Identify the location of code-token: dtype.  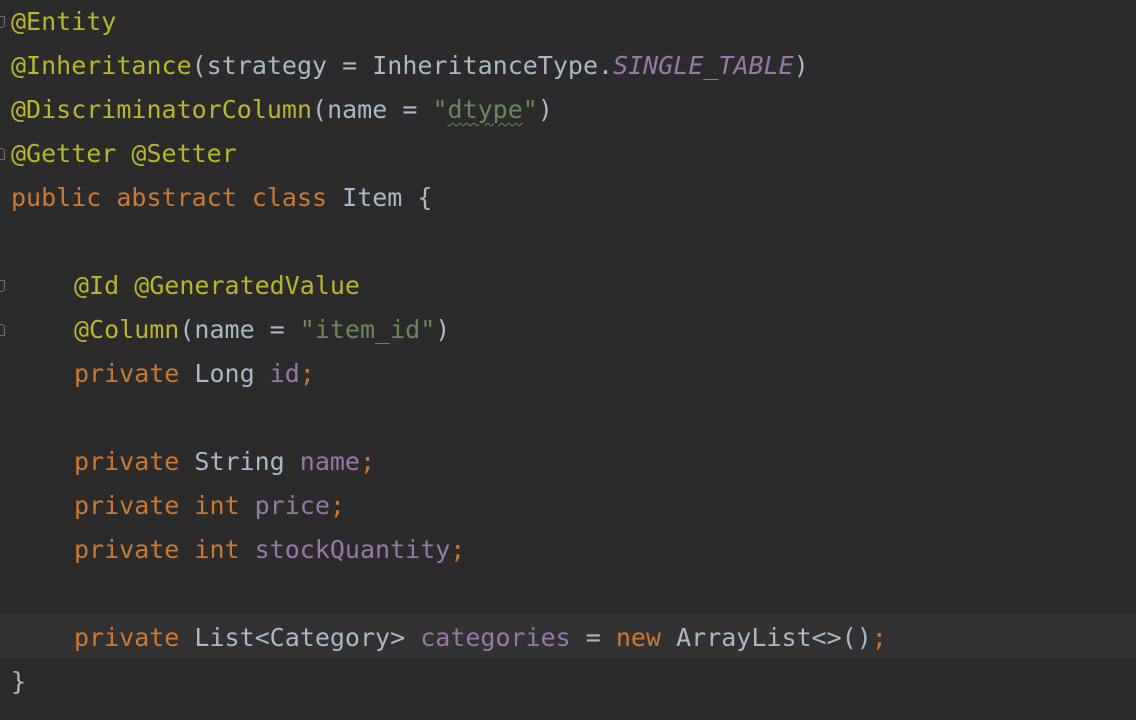
(485, 109).